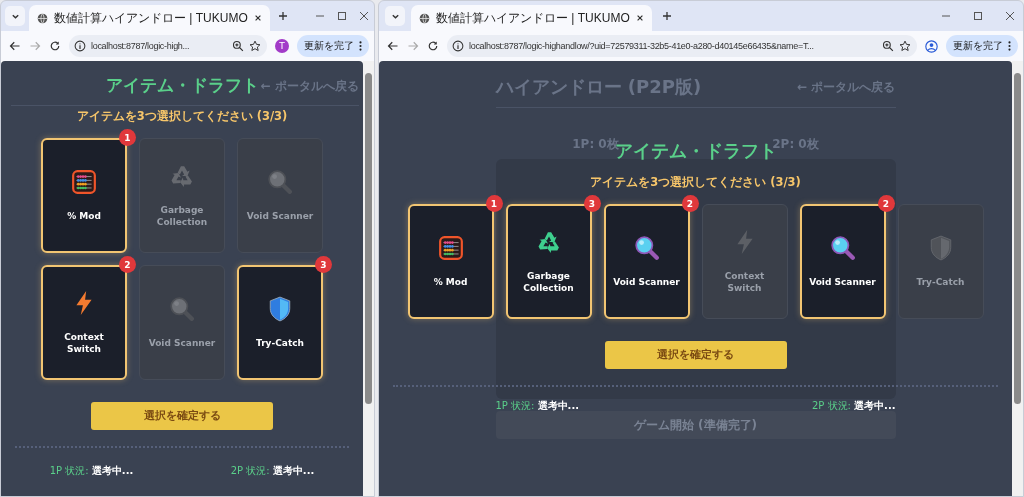 The height and width of the screenshot is (497, 1024). Describe the element at coordinates (744, 261) in the screenshot. I see `item-card: Context Switch` at that location.